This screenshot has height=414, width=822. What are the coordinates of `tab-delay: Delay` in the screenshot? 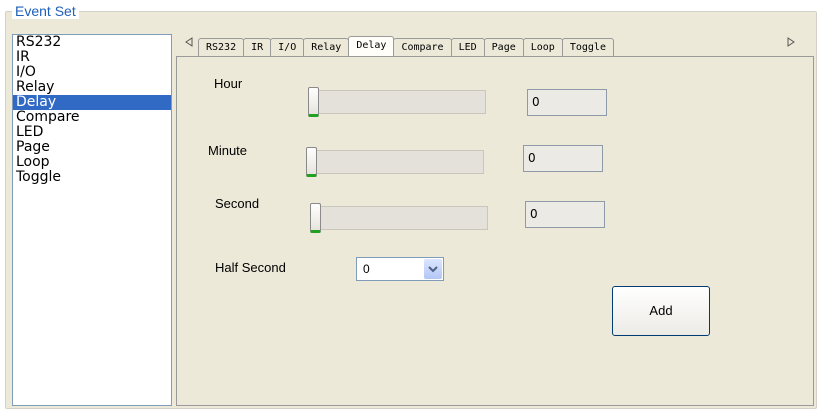 It's located at (371, 46).